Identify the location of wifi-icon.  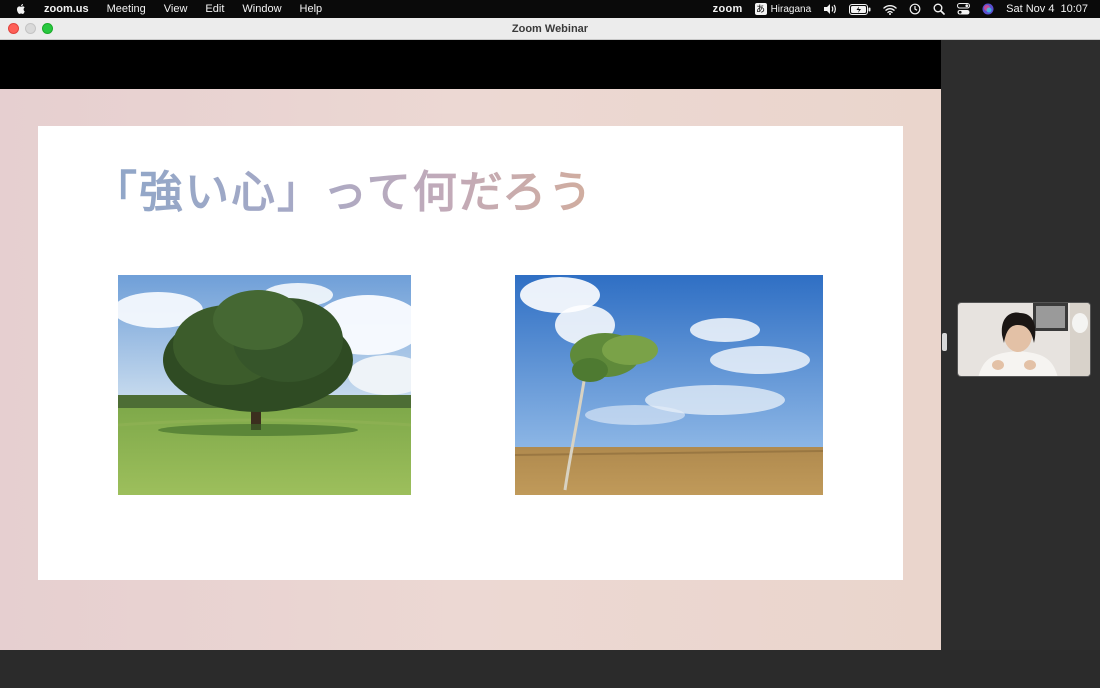
(890, 9).